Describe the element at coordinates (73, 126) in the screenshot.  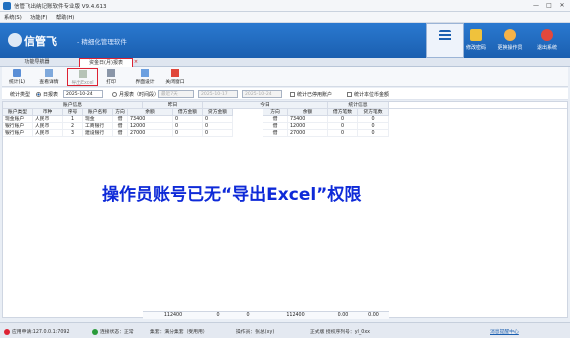
I see `table-cell: 2` at that location.